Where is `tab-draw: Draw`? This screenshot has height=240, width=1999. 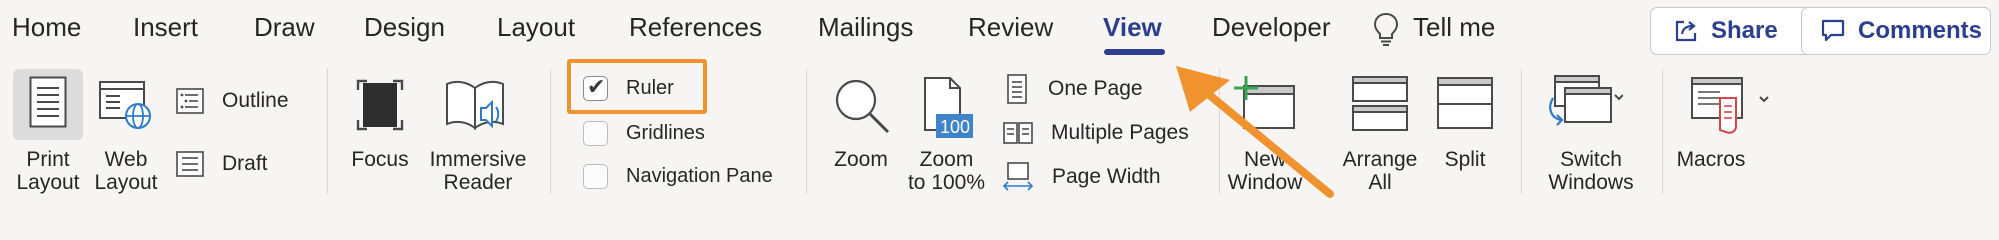 tab-draw: Draw is located at coordinates (284, 27).